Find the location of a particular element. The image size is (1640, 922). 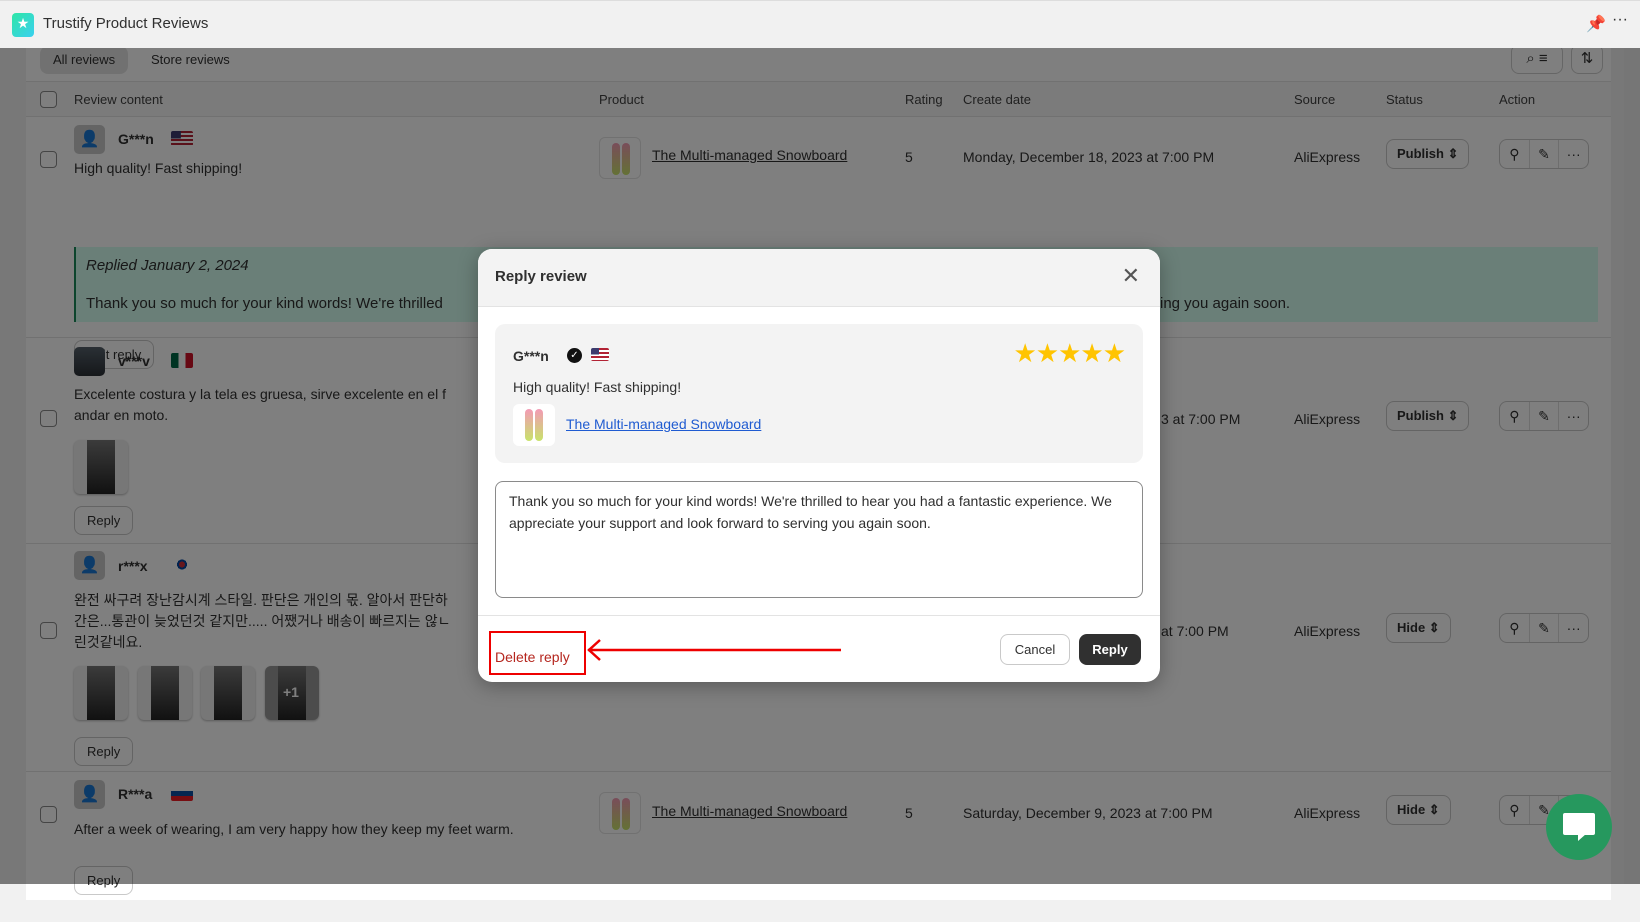

pin-icon: 📌 is located at coordinates (1596, 24).